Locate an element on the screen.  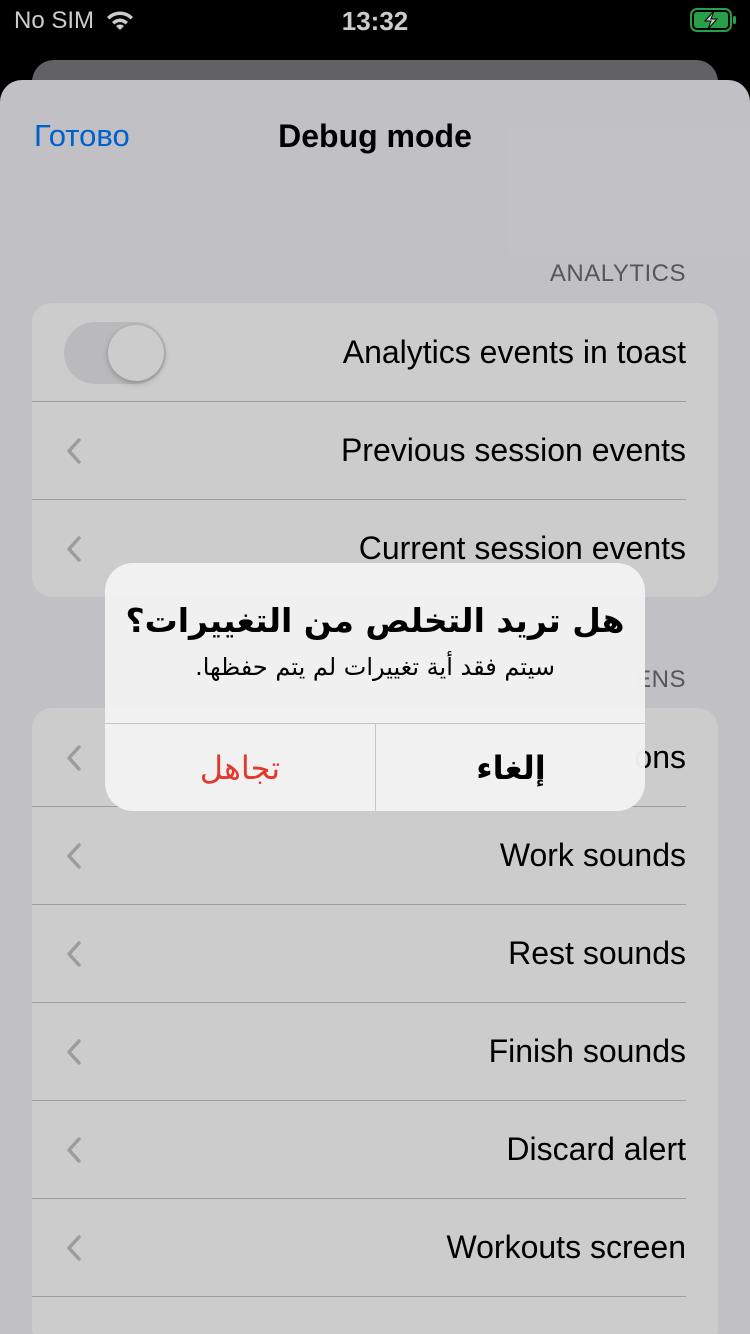
alert-button-bar: تجاهل إلغاء is located at coordinates (375, 767).